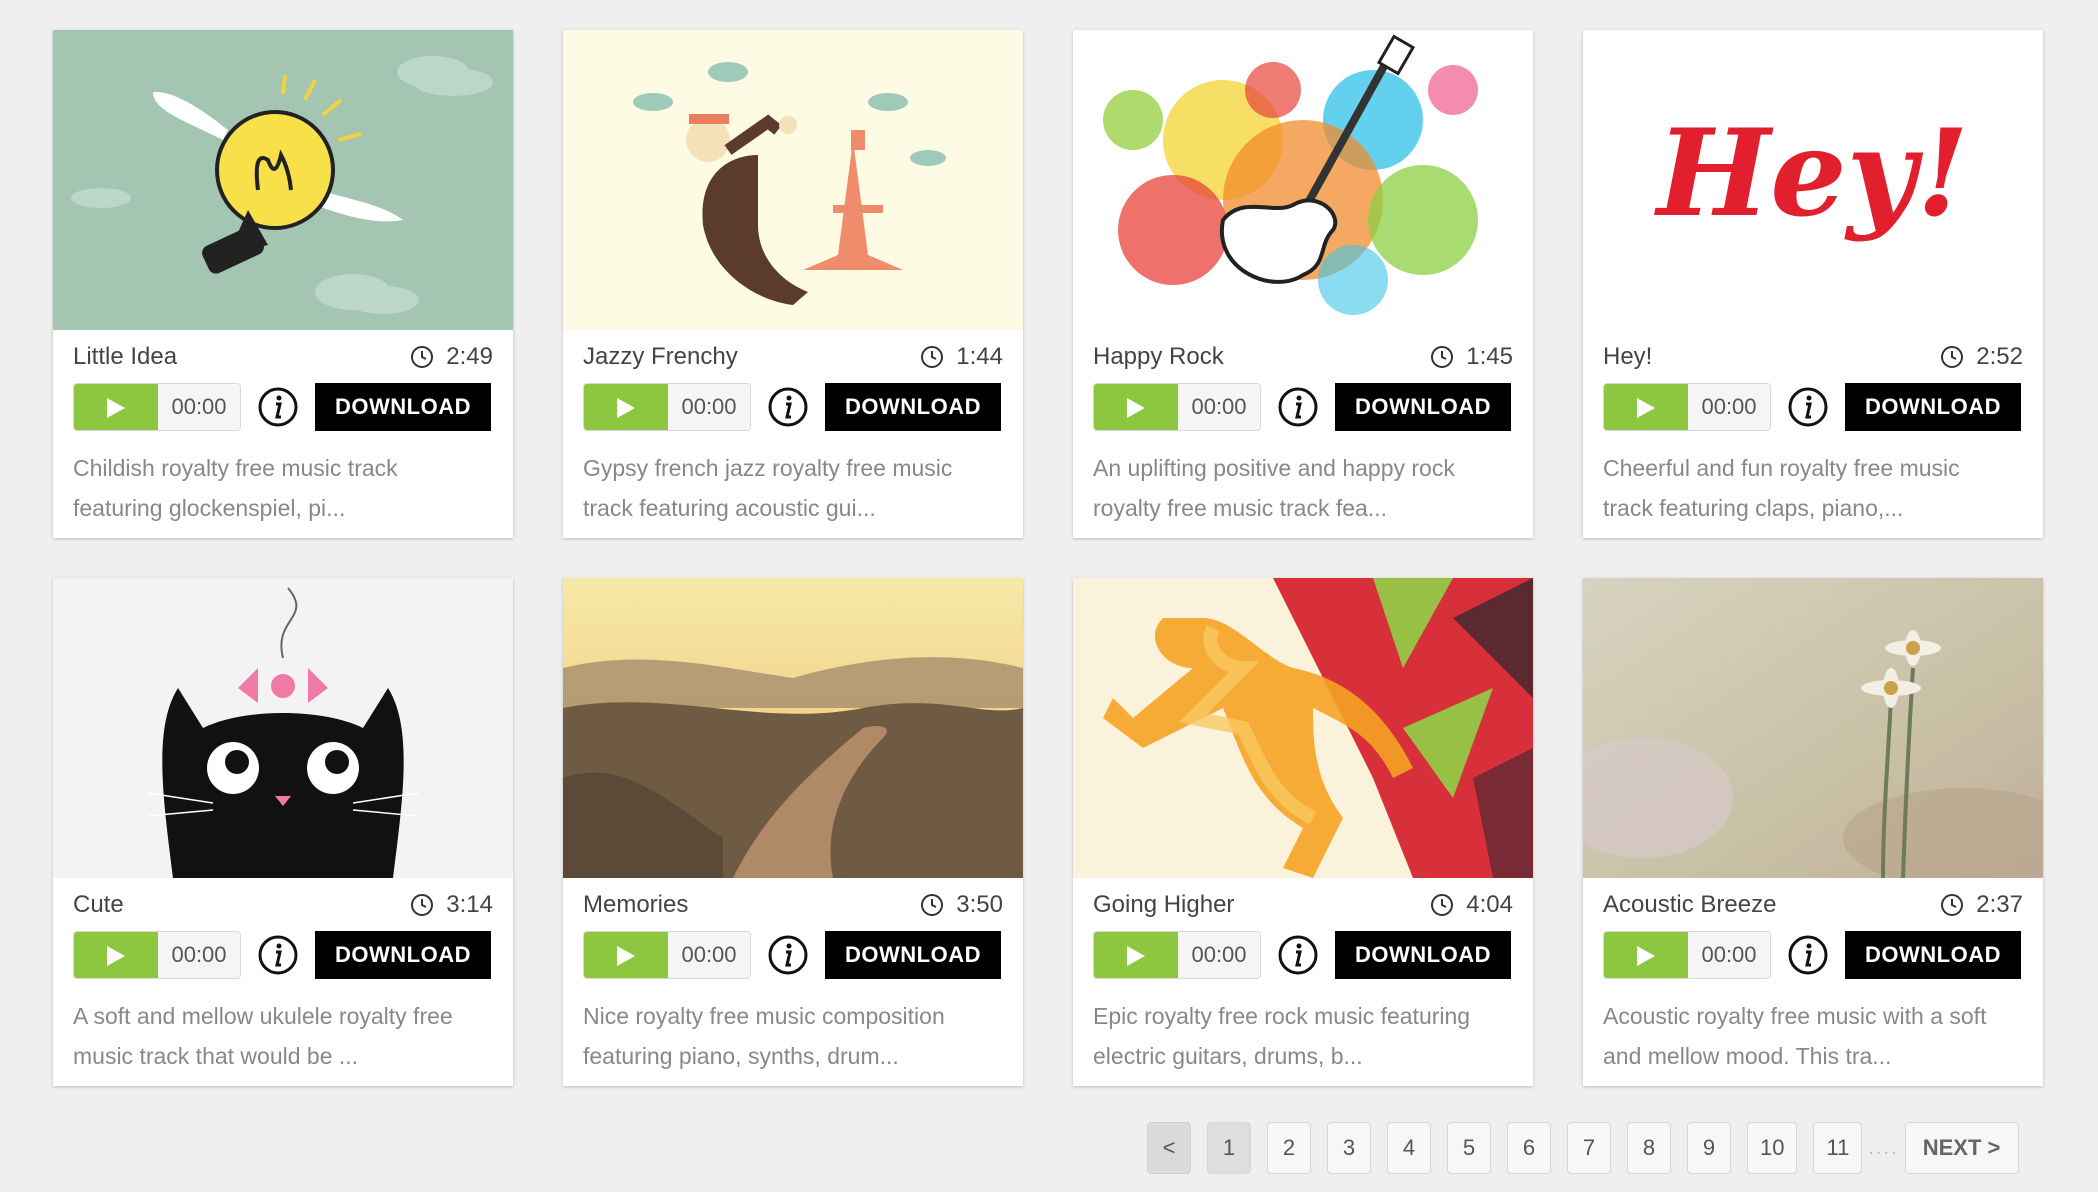 The height and width of the screenshot is (1192, 2098). I want to click on pagination: < 1 2 3 4 5 6 7 8 9 10 11 .... NEXT >, so click(1583, 1148).